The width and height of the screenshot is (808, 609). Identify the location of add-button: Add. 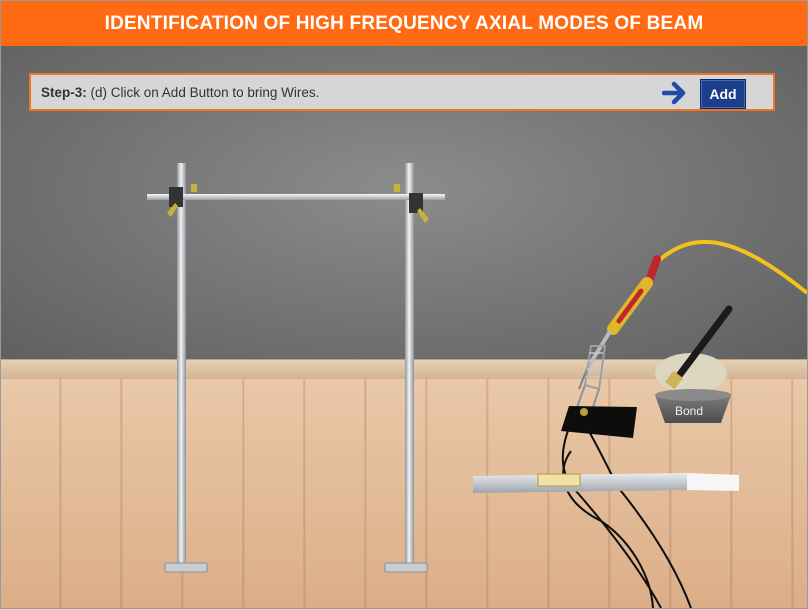
(723, 94).